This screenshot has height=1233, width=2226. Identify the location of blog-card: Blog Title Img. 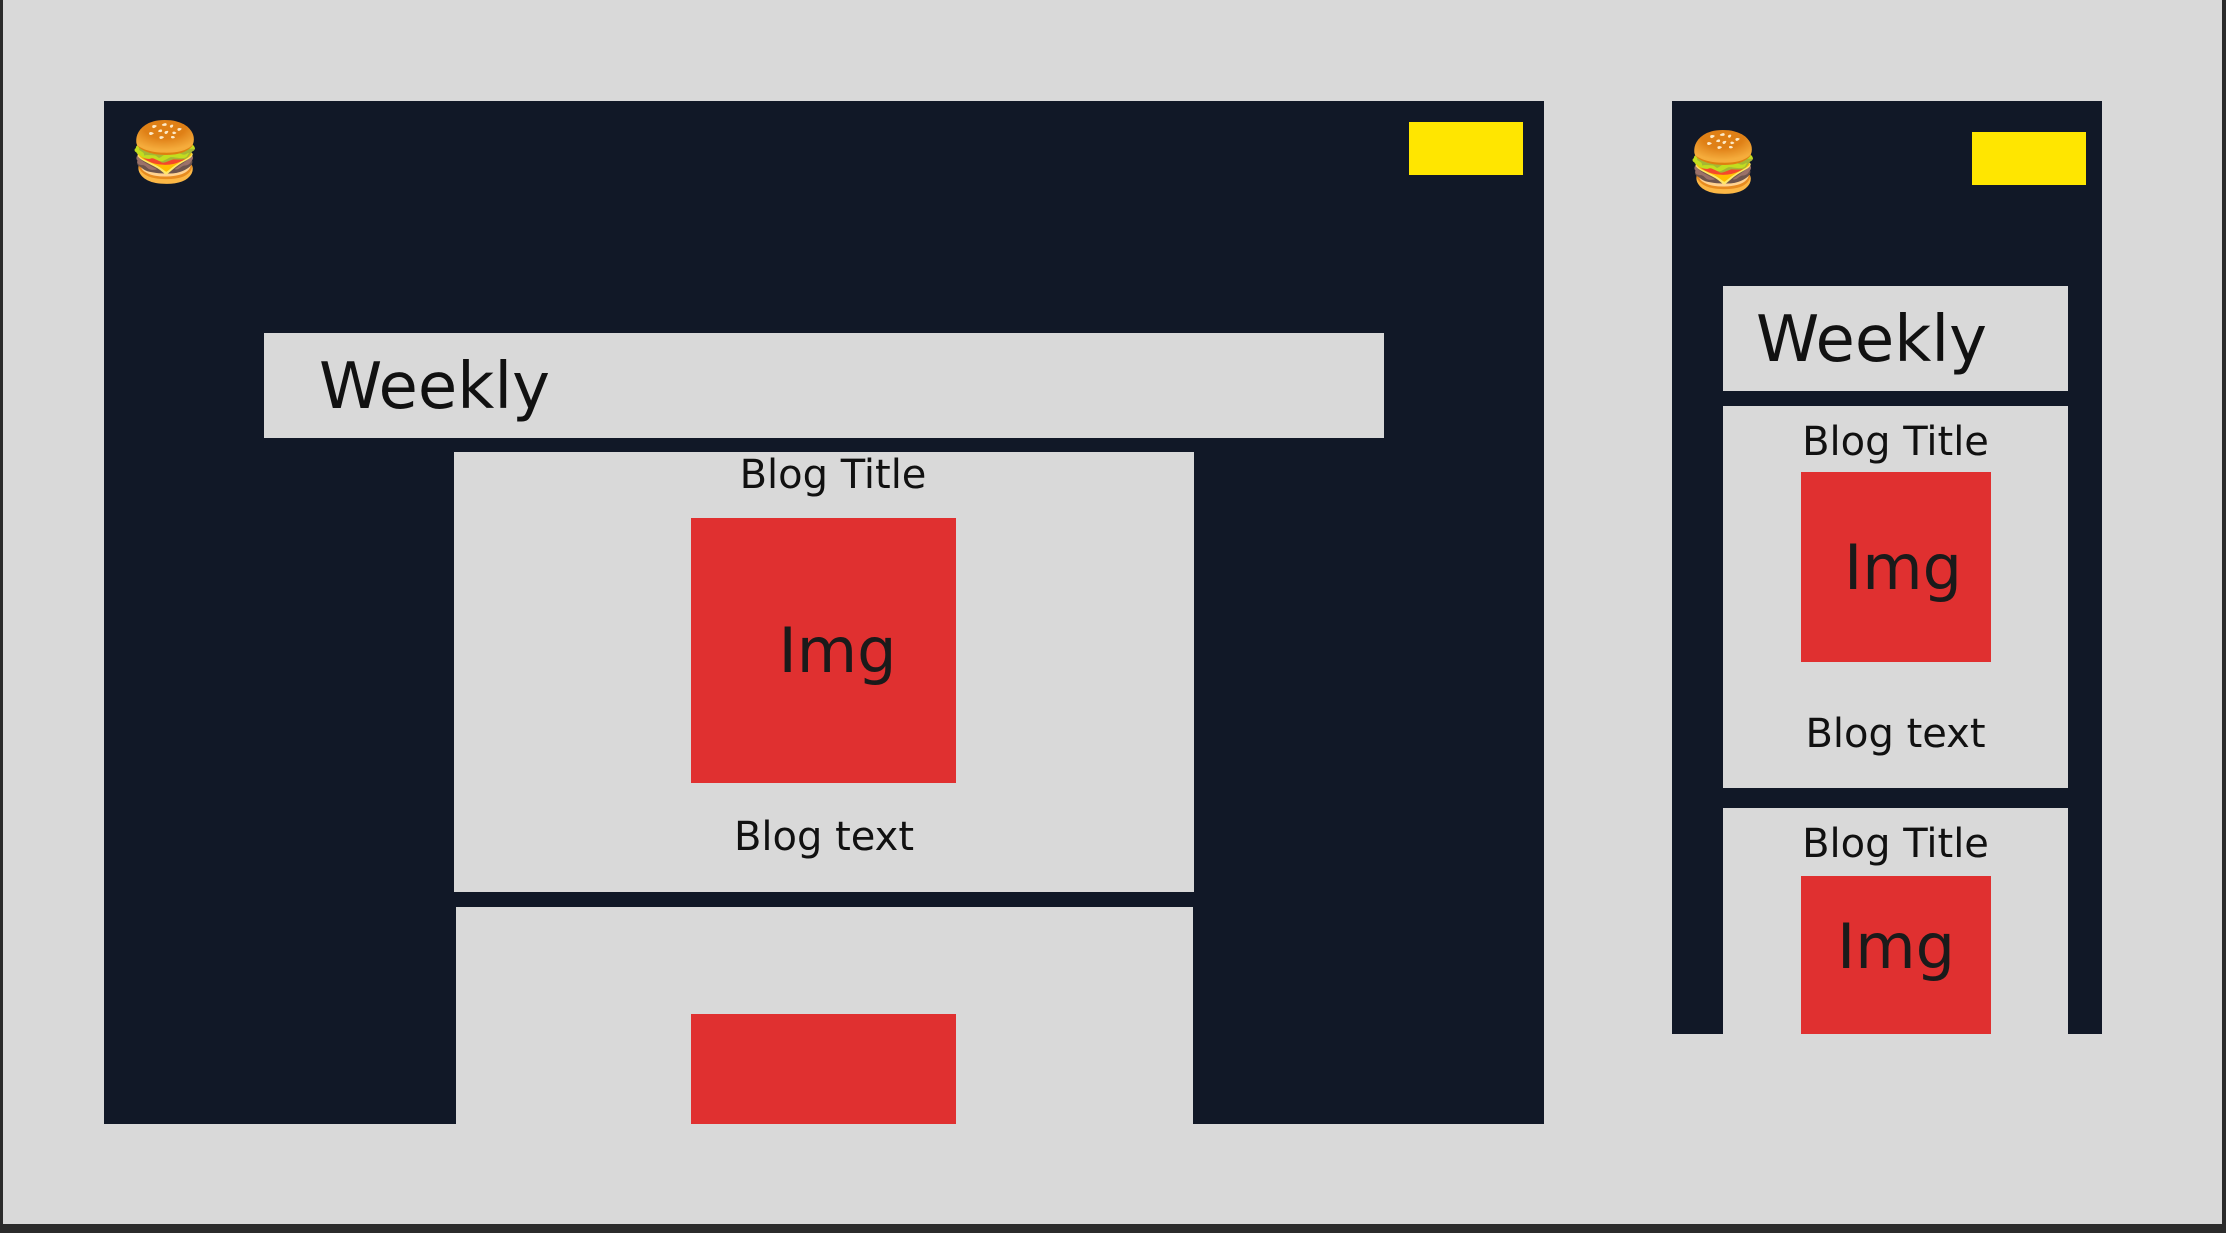
(1895, 921).